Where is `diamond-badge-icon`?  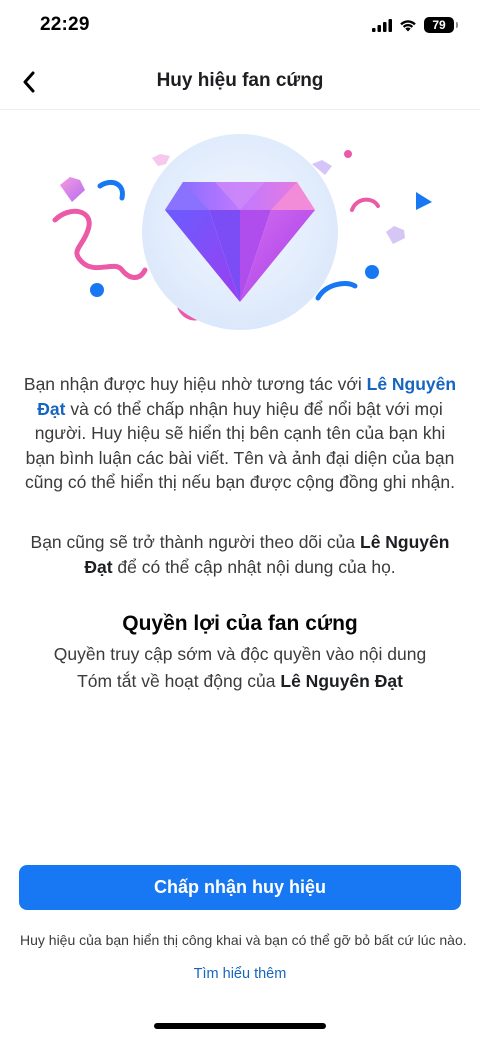
diamond-badge-icon is located at coordinates (240, 242).